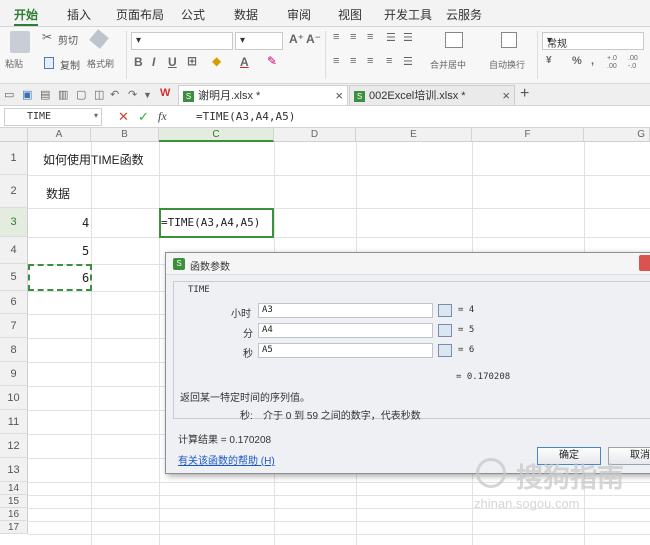 The width and height of the screenshot is (650, 545). What do you see at coordinates (85, 223) in the screenshot?
I see `cell-a3: 4` at bounding box center [85, 223].